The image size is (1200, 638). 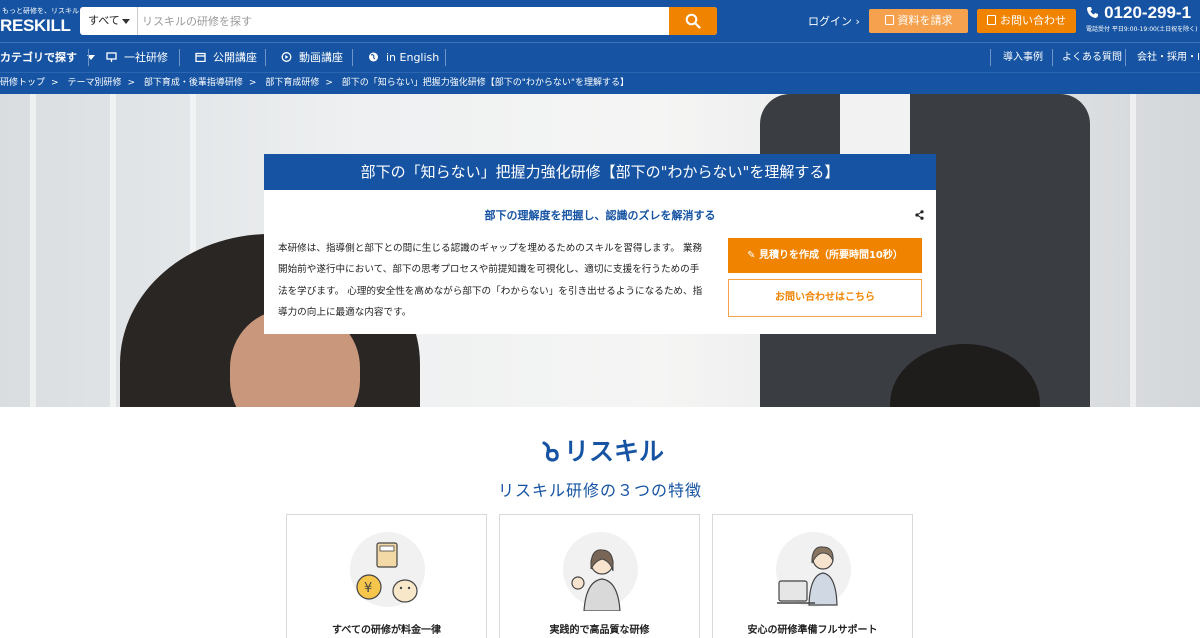 I want to click on nav-item-label: 公開講座, so click(x=235, y=57).